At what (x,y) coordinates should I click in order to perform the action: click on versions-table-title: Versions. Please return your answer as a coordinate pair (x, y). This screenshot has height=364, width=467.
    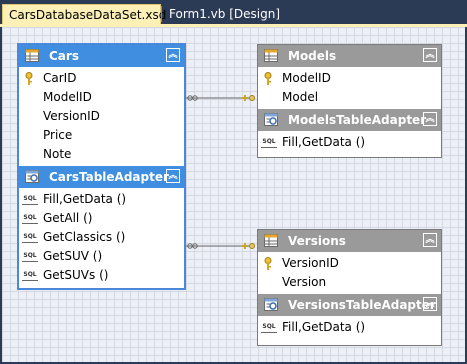
    Looking at the image, I should click on (317, 241).